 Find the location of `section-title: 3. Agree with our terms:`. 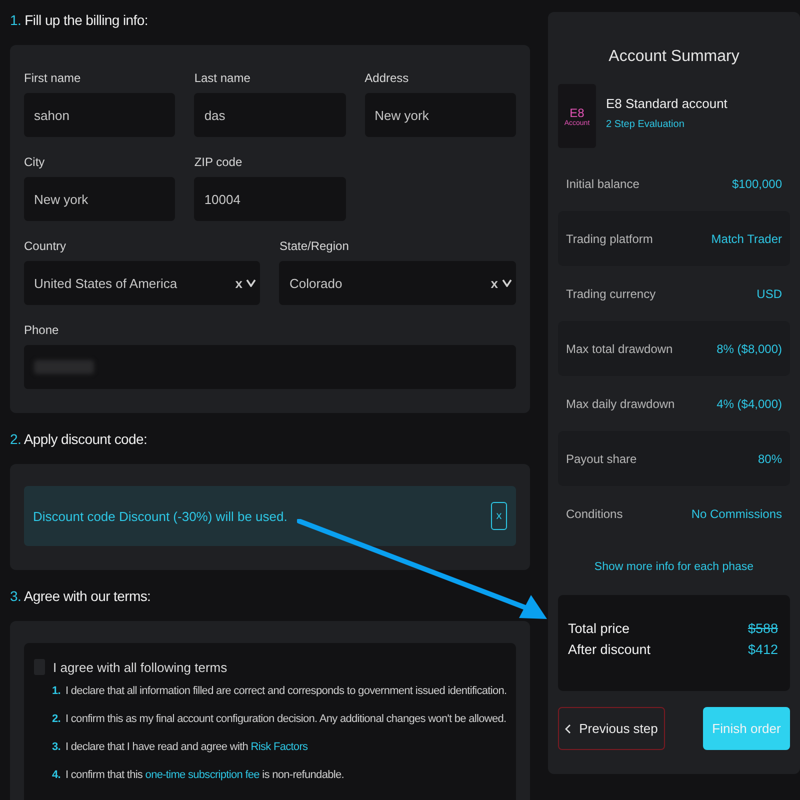

section-title: 3. Agree with our terms: is located at coordinates (81, 596).